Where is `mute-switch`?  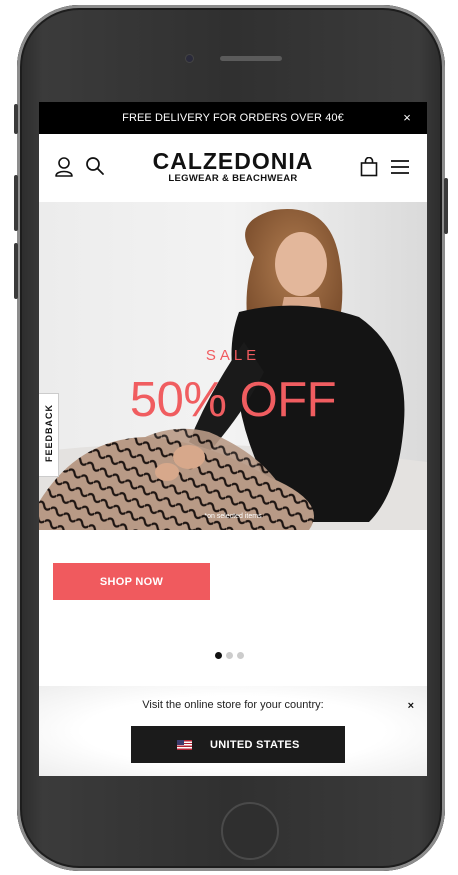
mute-switch is located at coordinates (16, 119).